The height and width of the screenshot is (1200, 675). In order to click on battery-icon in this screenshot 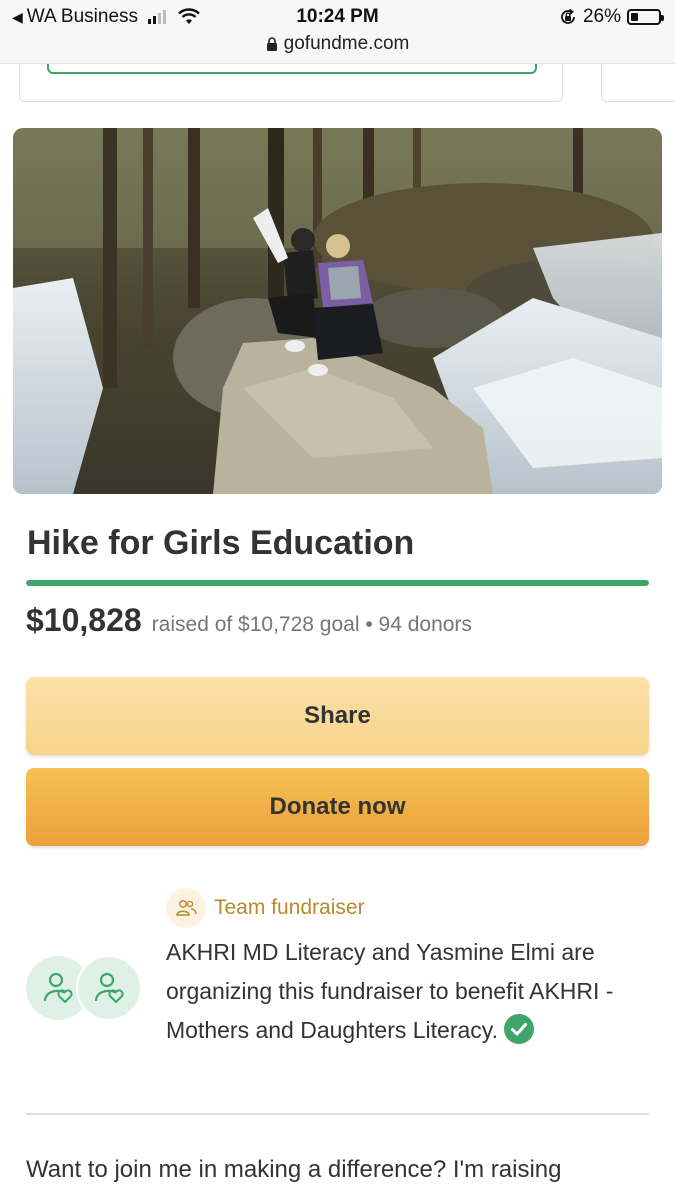, I will do `click(645, 17)`.